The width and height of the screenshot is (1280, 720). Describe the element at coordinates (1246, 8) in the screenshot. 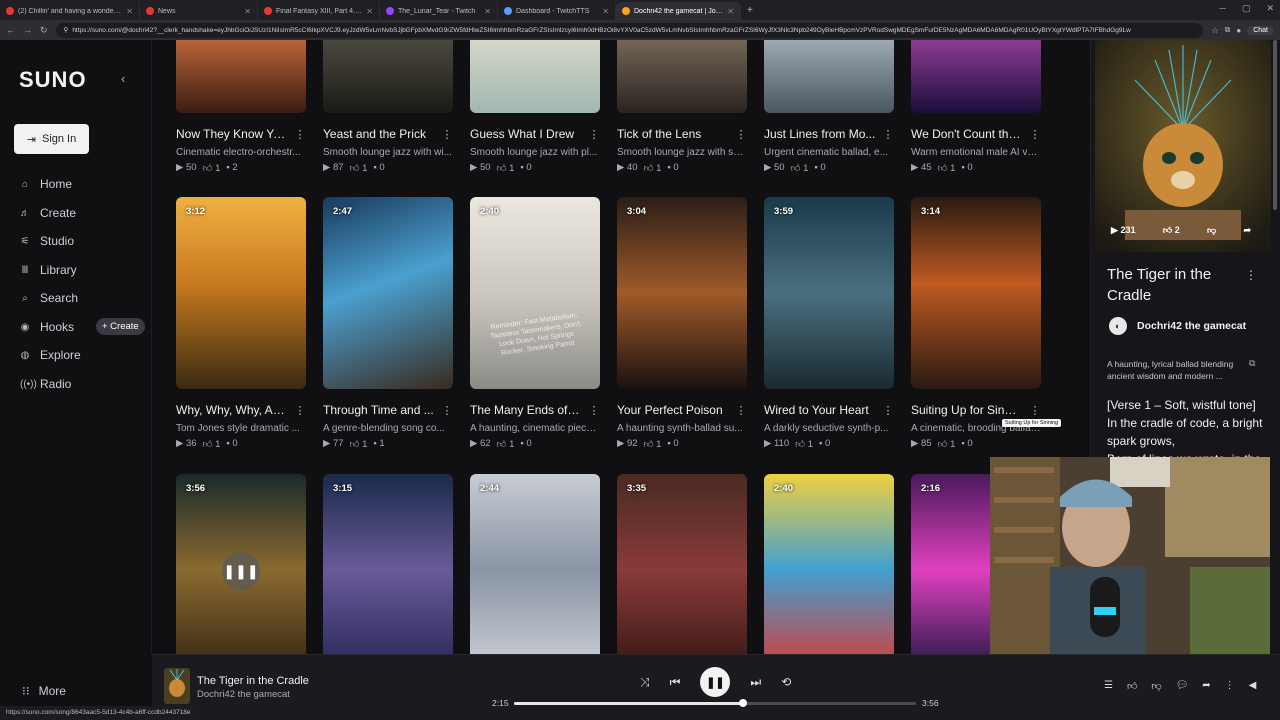

I see `maximize-icon: ▢` at that location.